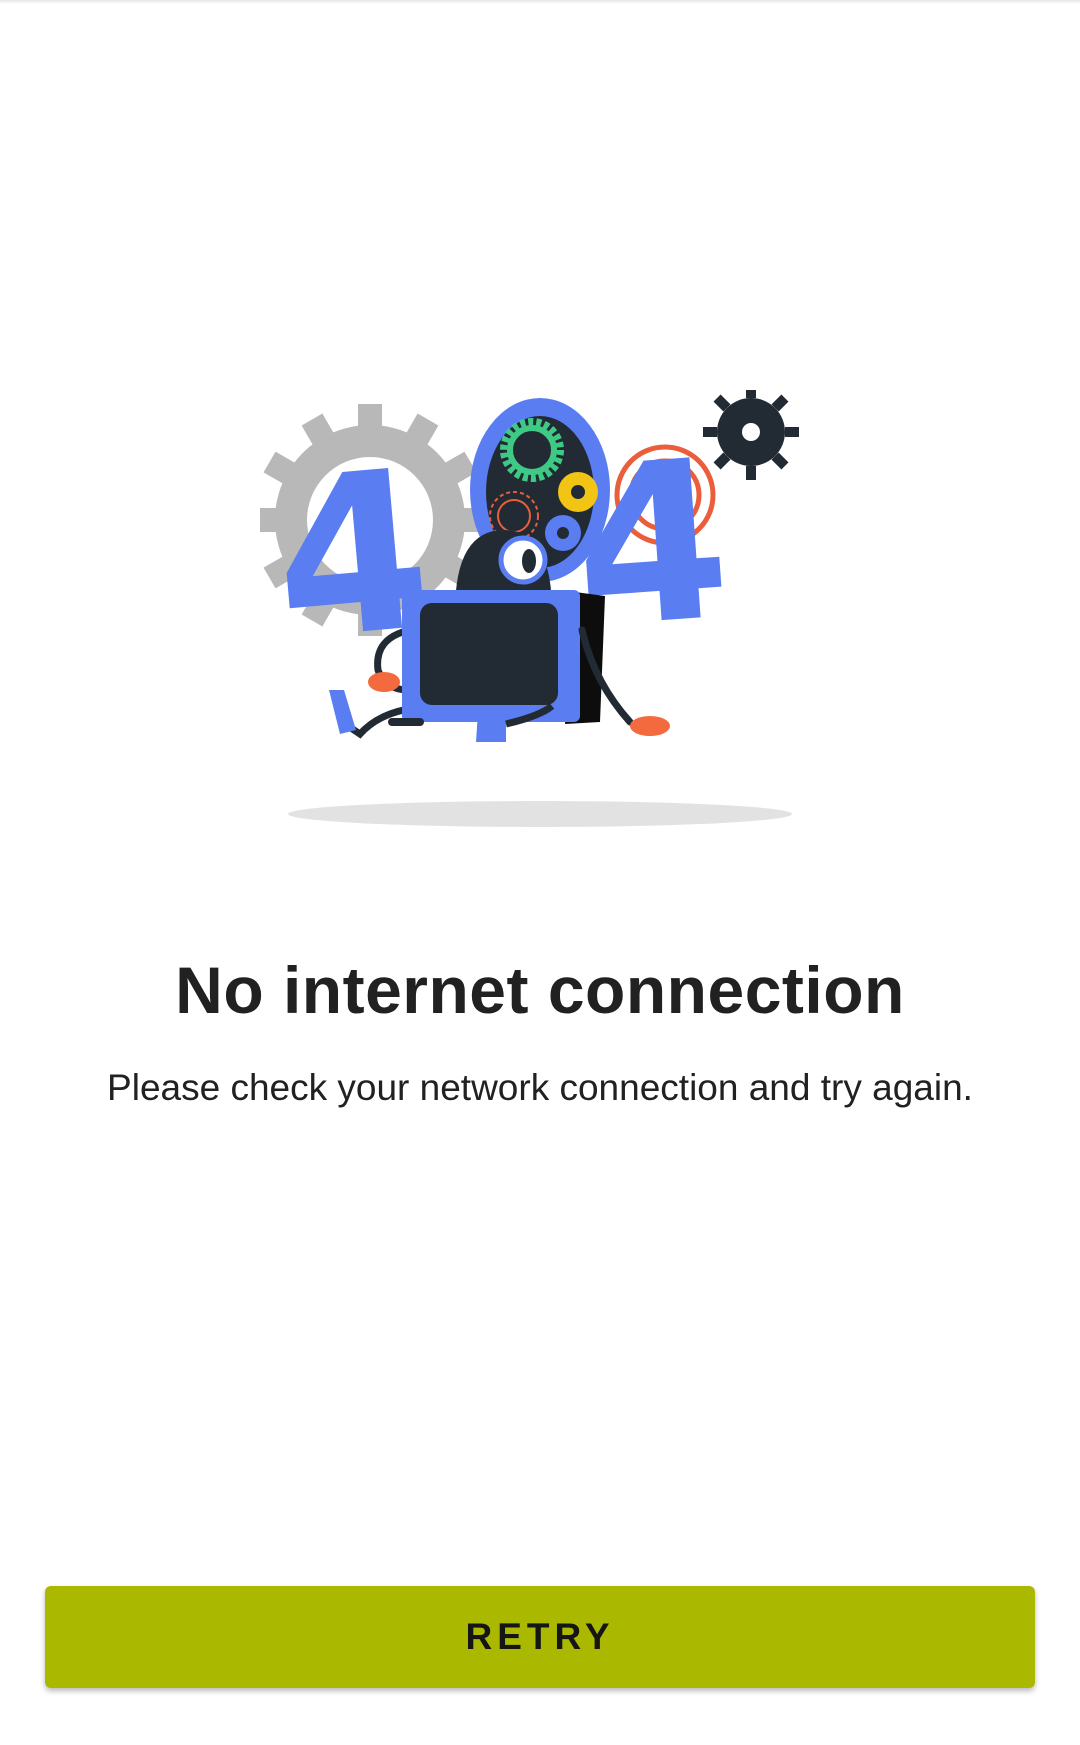  I want to click on right-hand, so click(650, 726).